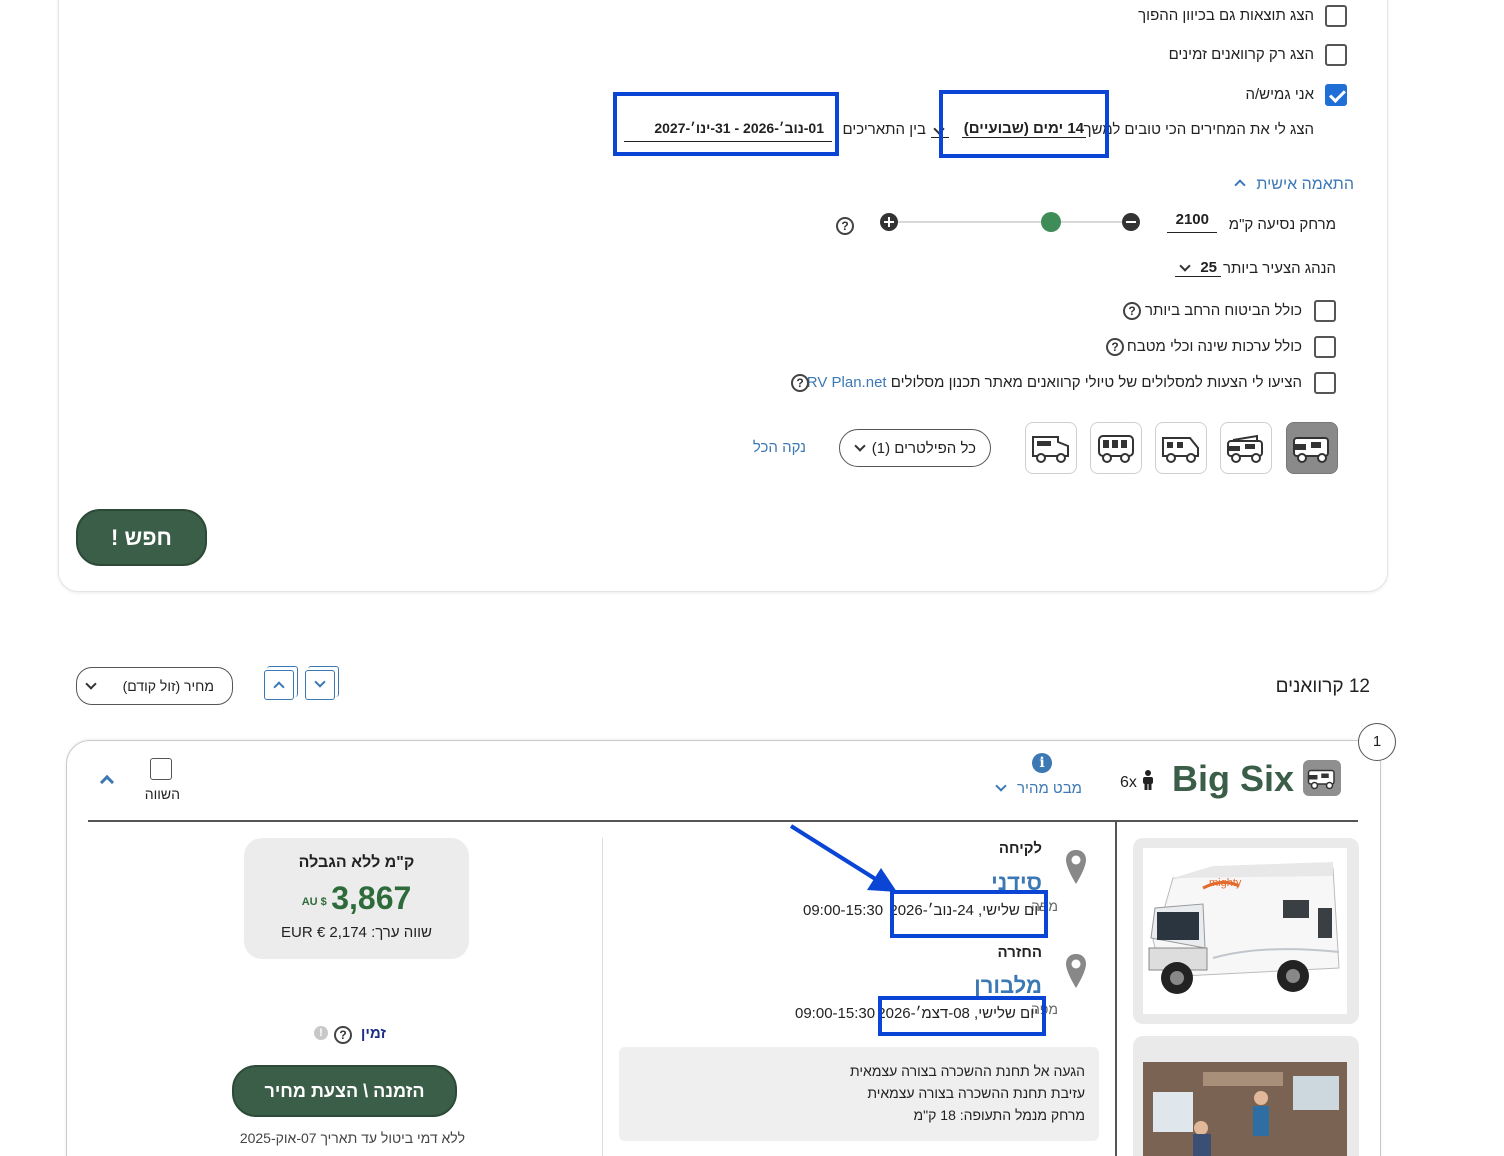  I want to click on bedding-kitchen-checkbox, so click(1325, 347).